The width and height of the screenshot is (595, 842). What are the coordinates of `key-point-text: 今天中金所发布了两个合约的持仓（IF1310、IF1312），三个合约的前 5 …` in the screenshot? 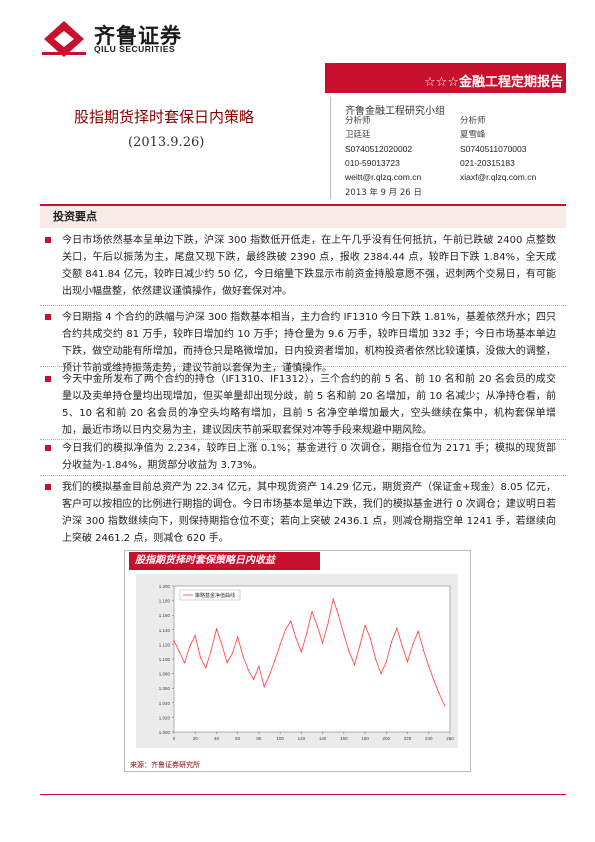 It's located at (309, 405).